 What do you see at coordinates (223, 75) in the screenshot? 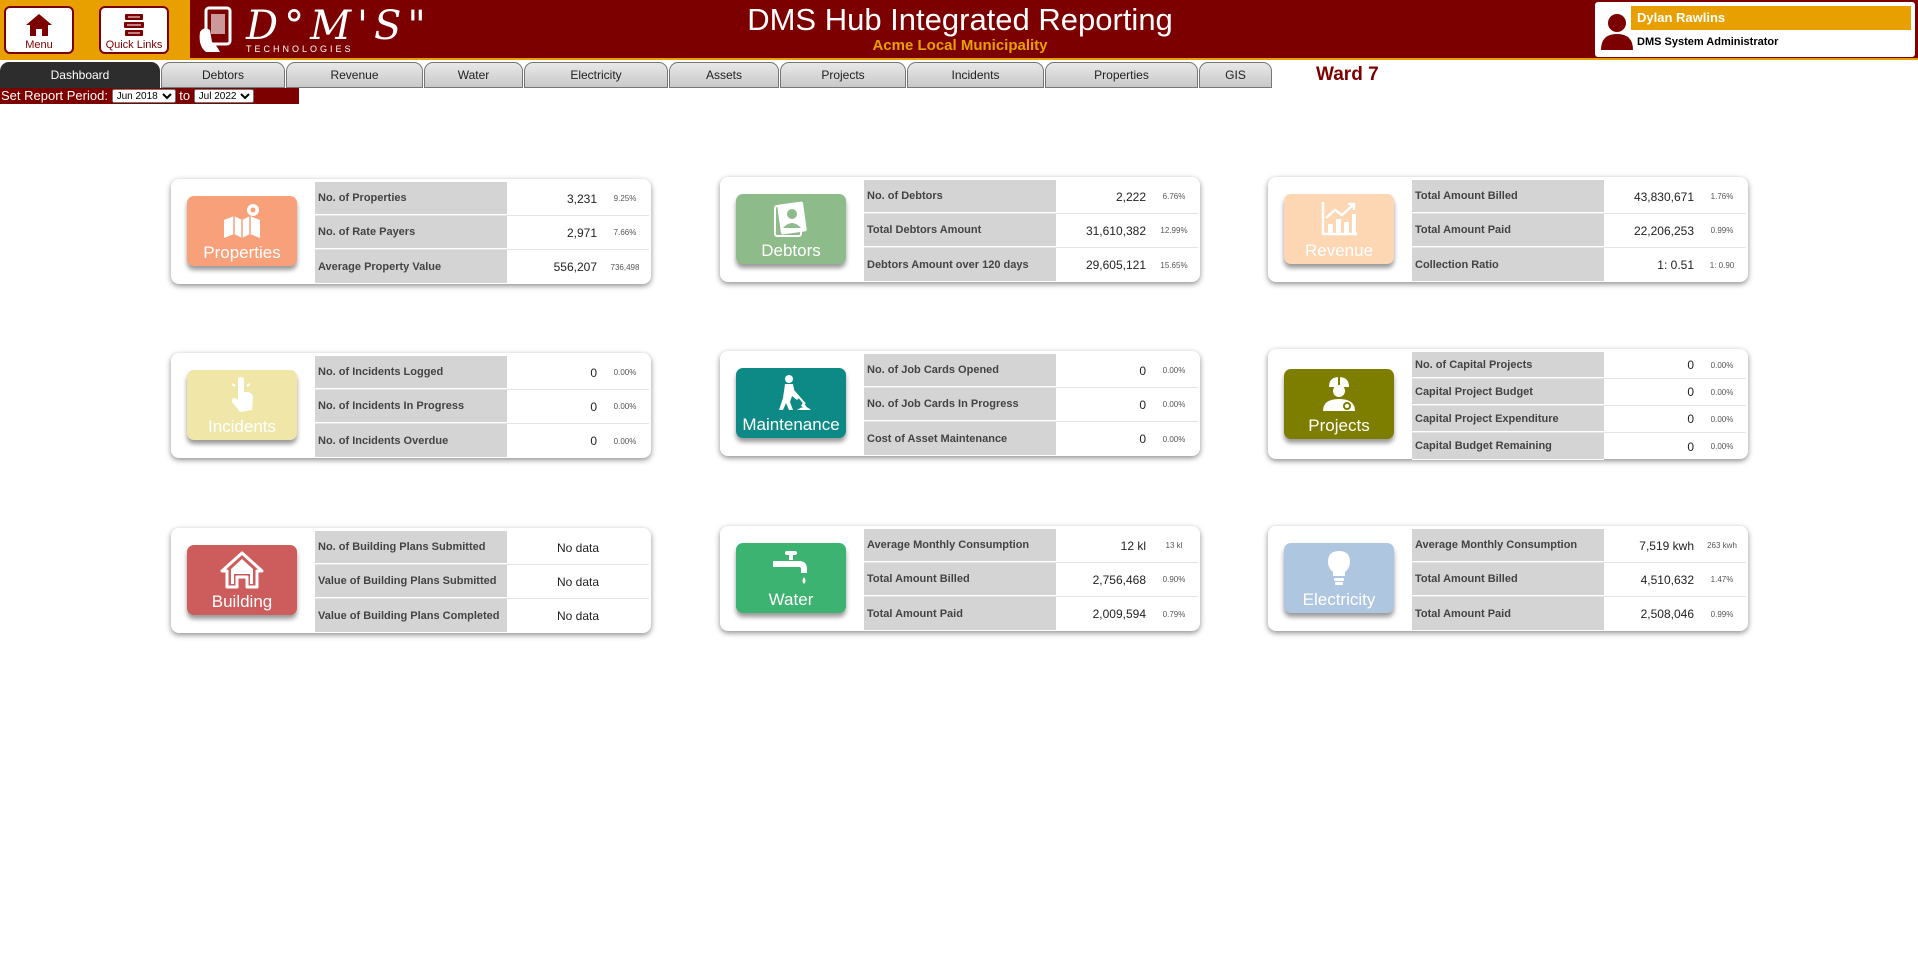
I see `tab-debtors: Debtors` at bounding box center [223, 75].